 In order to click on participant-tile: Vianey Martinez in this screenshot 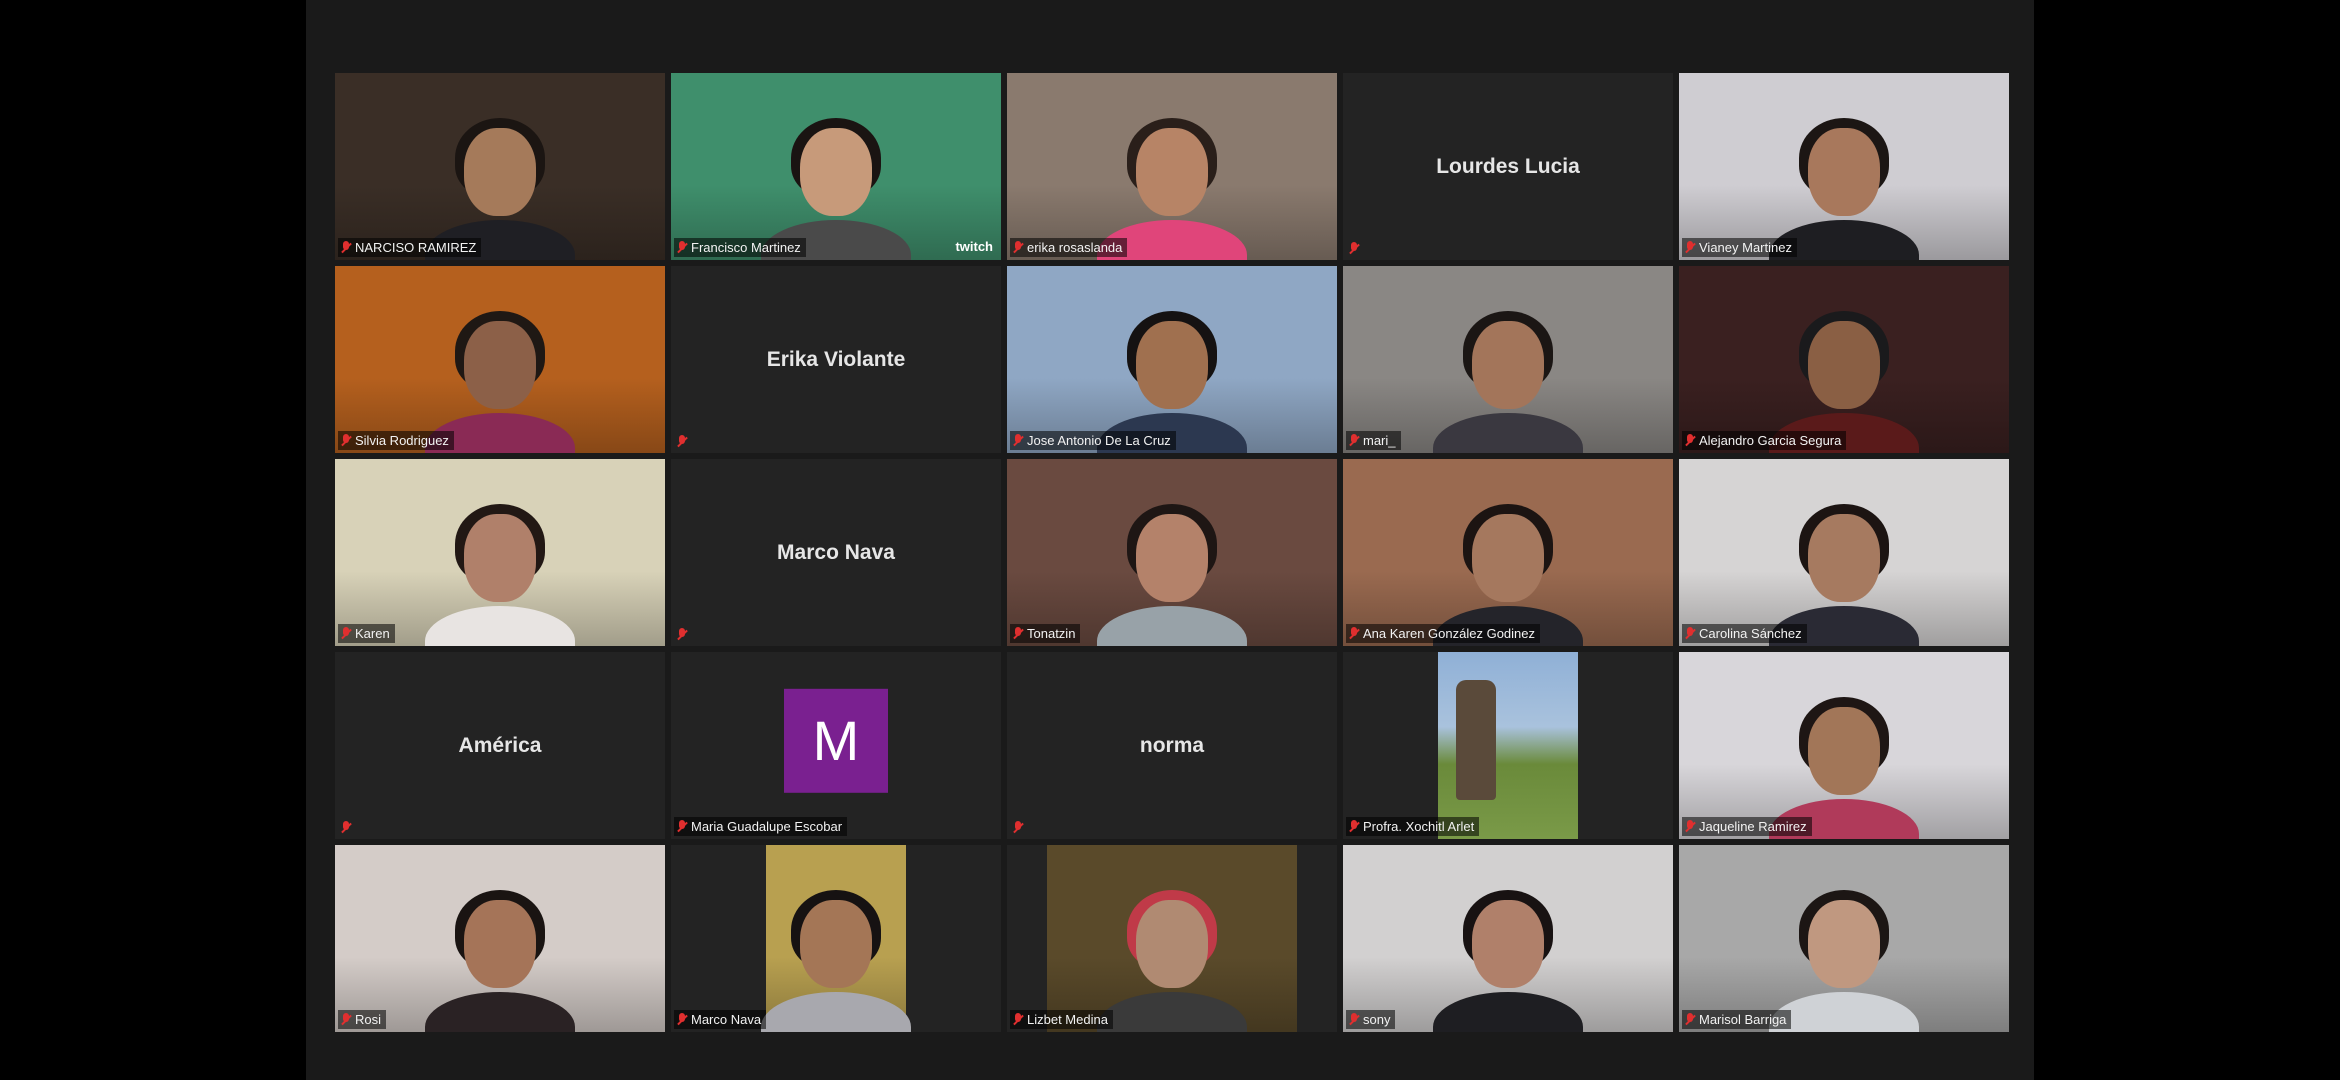, I will do `click(1844, 166)`.